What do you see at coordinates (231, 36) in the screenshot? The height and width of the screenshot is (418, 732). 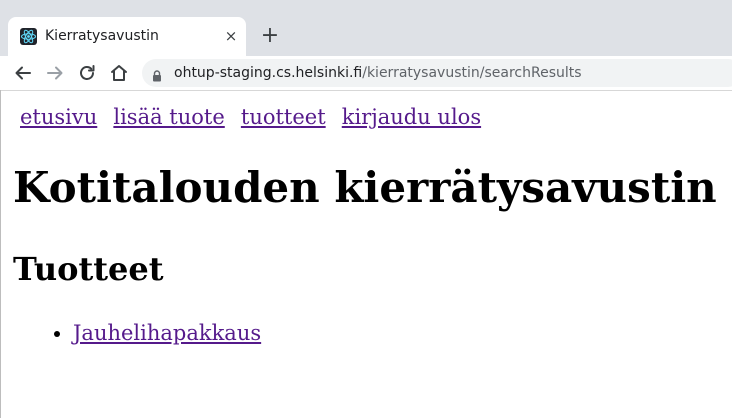 I see `close-icon: ×` at bounding box center [231, 36].